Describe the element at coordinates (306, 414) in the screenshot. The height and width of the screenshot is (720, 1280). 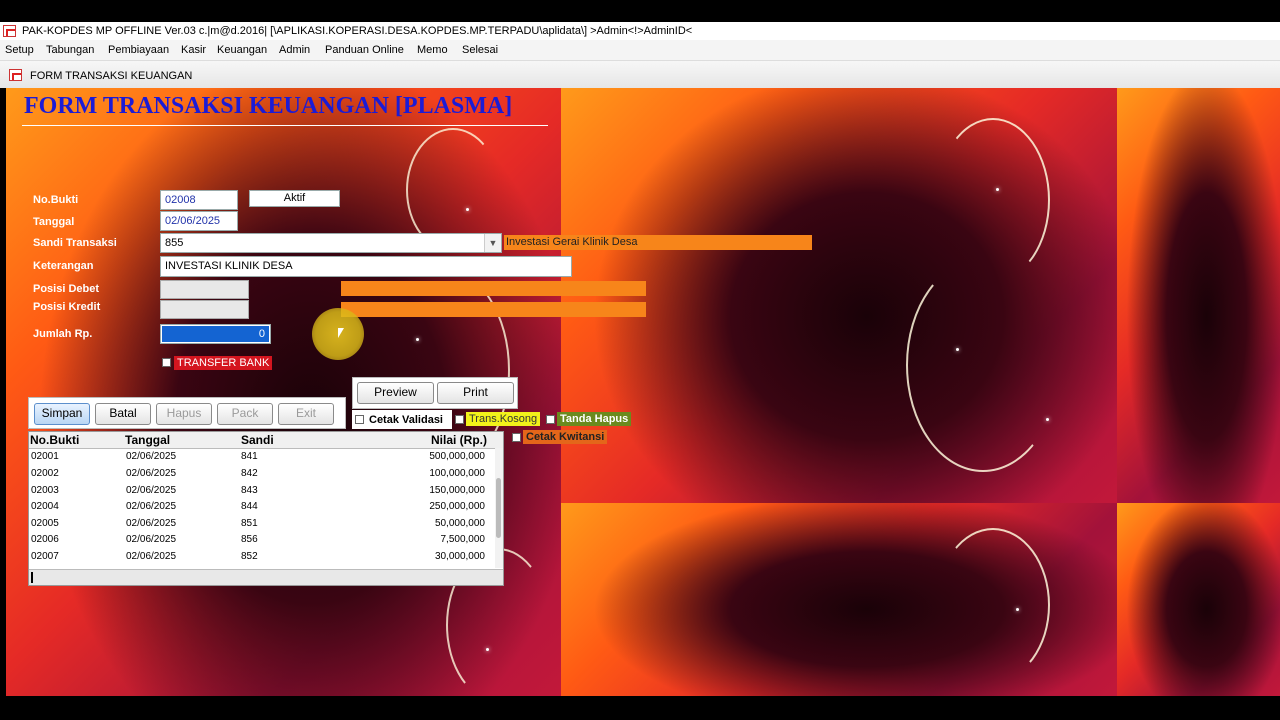
I see `exit-button: Exit` at that location.